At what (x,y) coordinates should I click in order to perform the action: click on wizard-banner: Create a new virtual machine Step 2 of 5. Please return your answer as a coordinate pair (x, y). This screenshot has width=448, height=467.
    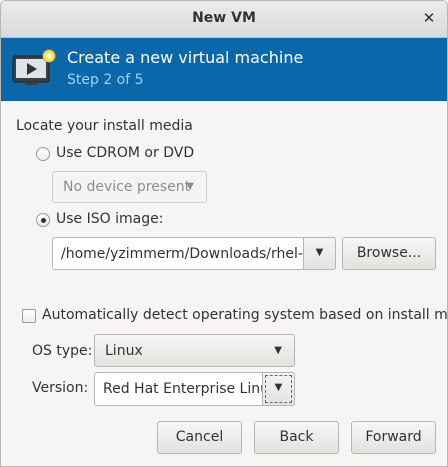
    Looking at the image, I should click on (224, 69).